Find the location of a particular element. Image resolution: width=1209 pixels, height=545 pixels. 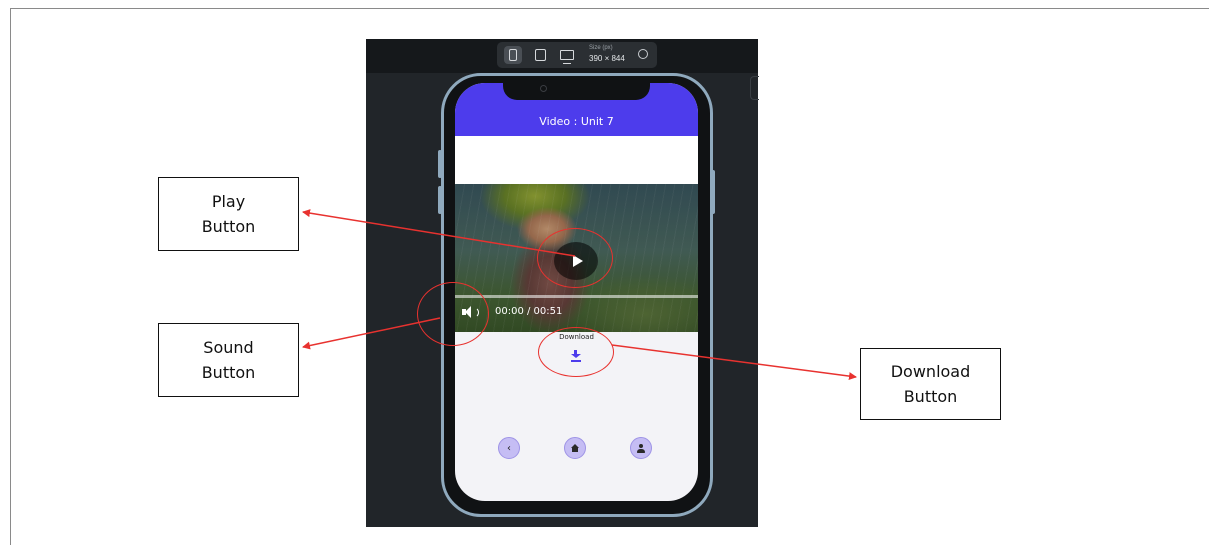

sound-callout: Sound Button is located at coordinates (228, 360).